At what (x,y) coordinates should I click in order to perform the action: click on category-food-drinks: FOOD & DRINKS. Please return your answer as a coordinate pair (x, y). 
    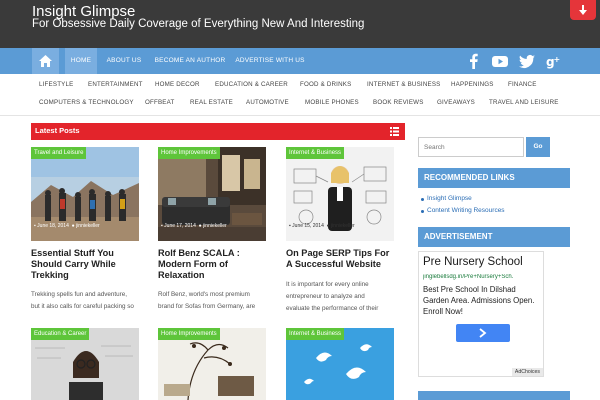
    Looking at the image, I should click on (325, 84).